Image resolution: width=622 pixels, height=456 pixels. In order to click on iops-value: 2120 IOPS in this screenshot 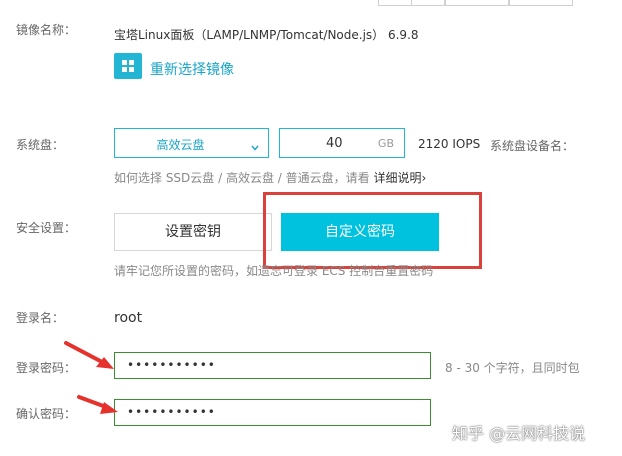, I will do `click(449, 144)`.